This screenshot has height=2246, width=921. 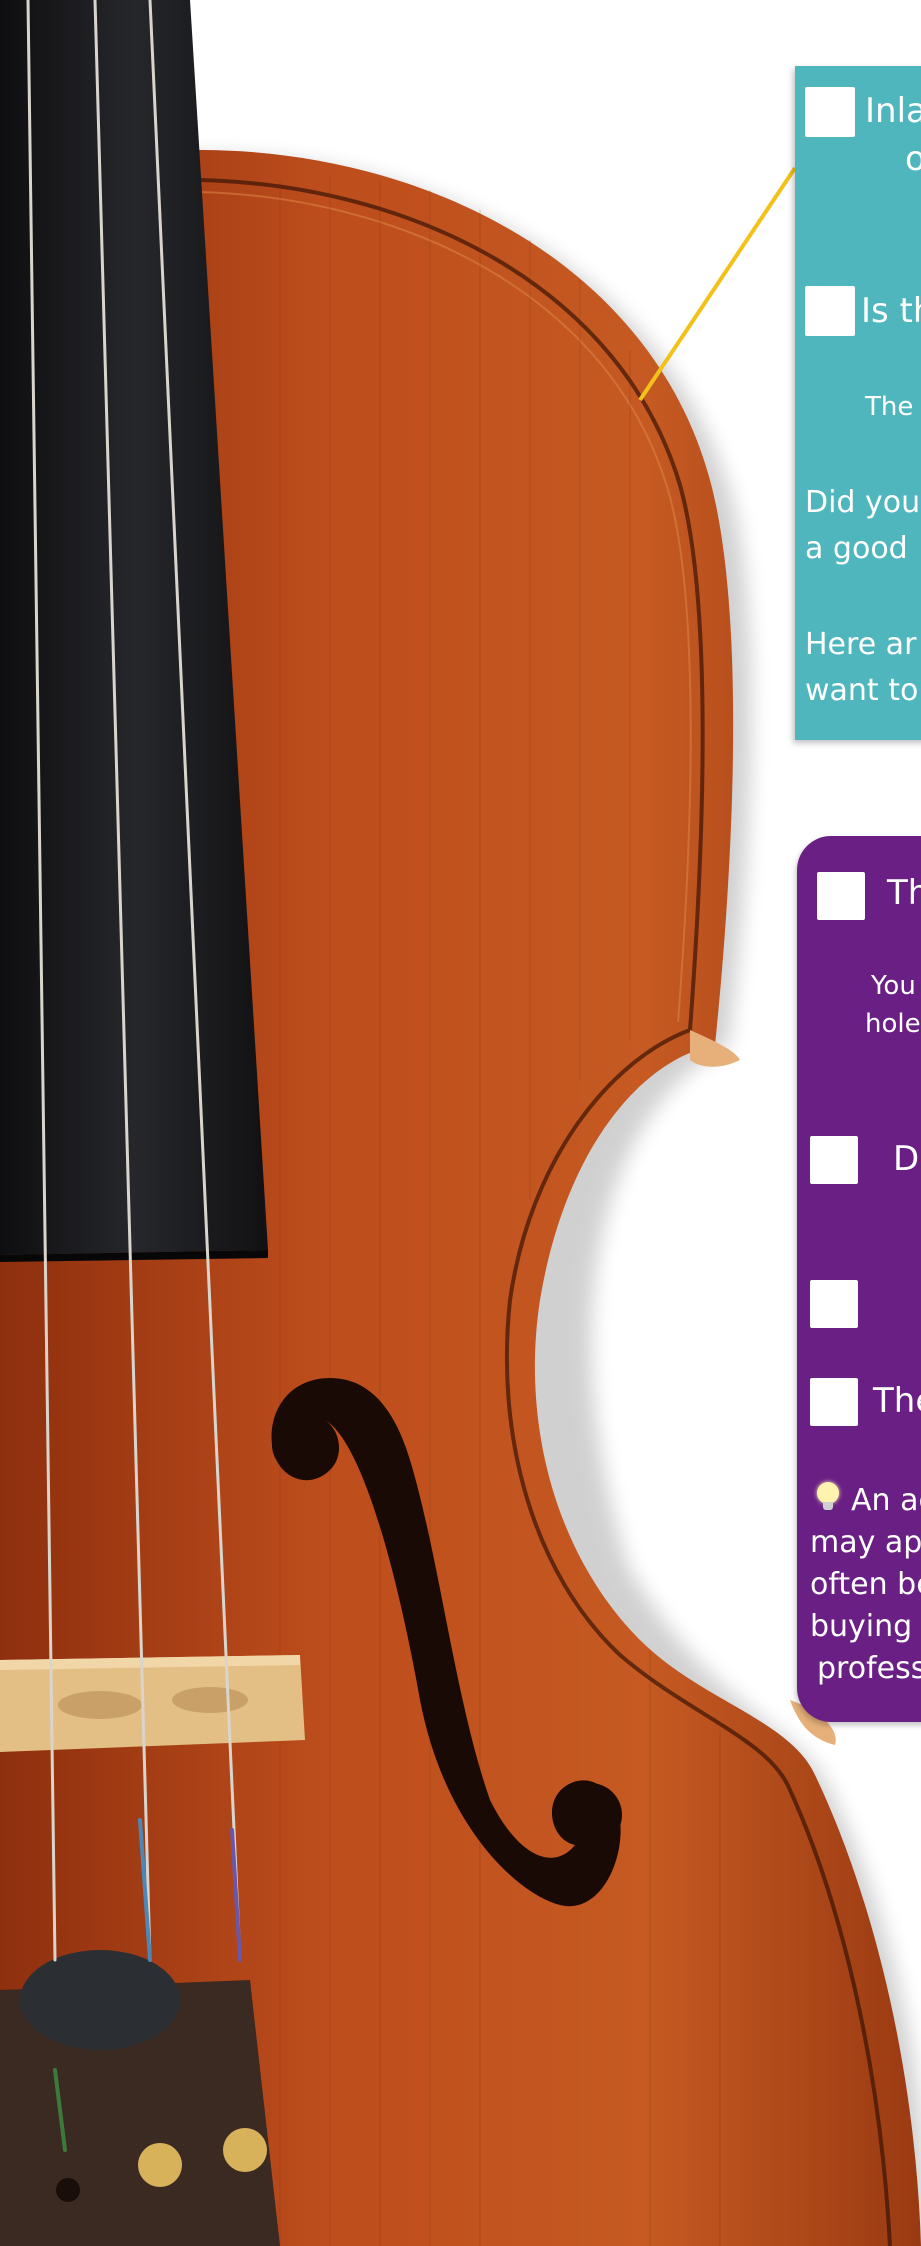 What do you see at coordinates (891, 311) in the screenshot?
I see `checklist-item-text: Is th` at bounding box center [891, 311].